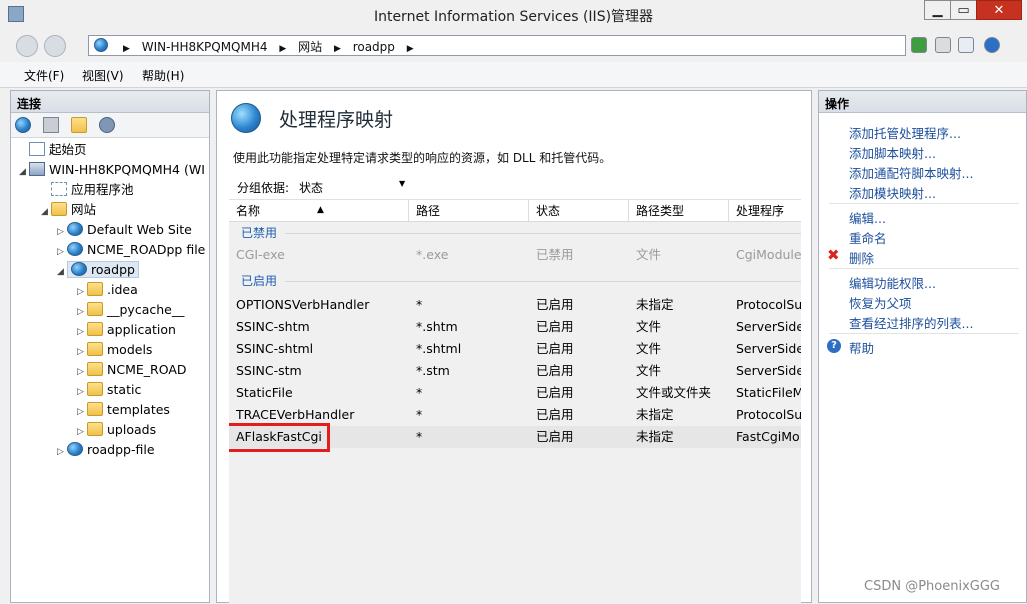  What do you see at coordinates (87, 190) in the screenshot?
I see `tree-node-app-pools: 应用程序池` at bounding box center [87, 190].